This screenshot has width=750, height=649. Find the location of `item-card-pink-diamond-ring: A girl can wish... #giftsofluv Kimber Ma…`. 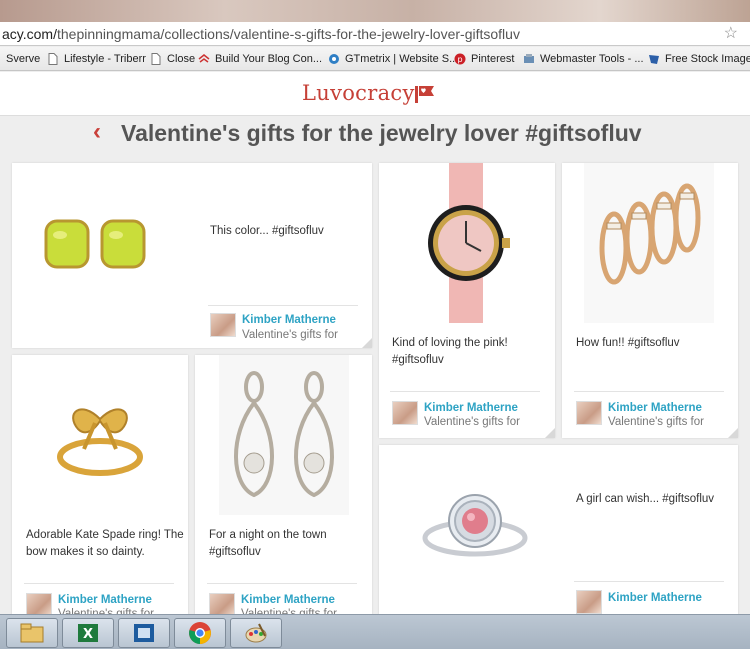

item-card-pink-diamond-ring: A girl can wish... #giftsofluv Kimber Ma… is located at coordinates (558, 530).